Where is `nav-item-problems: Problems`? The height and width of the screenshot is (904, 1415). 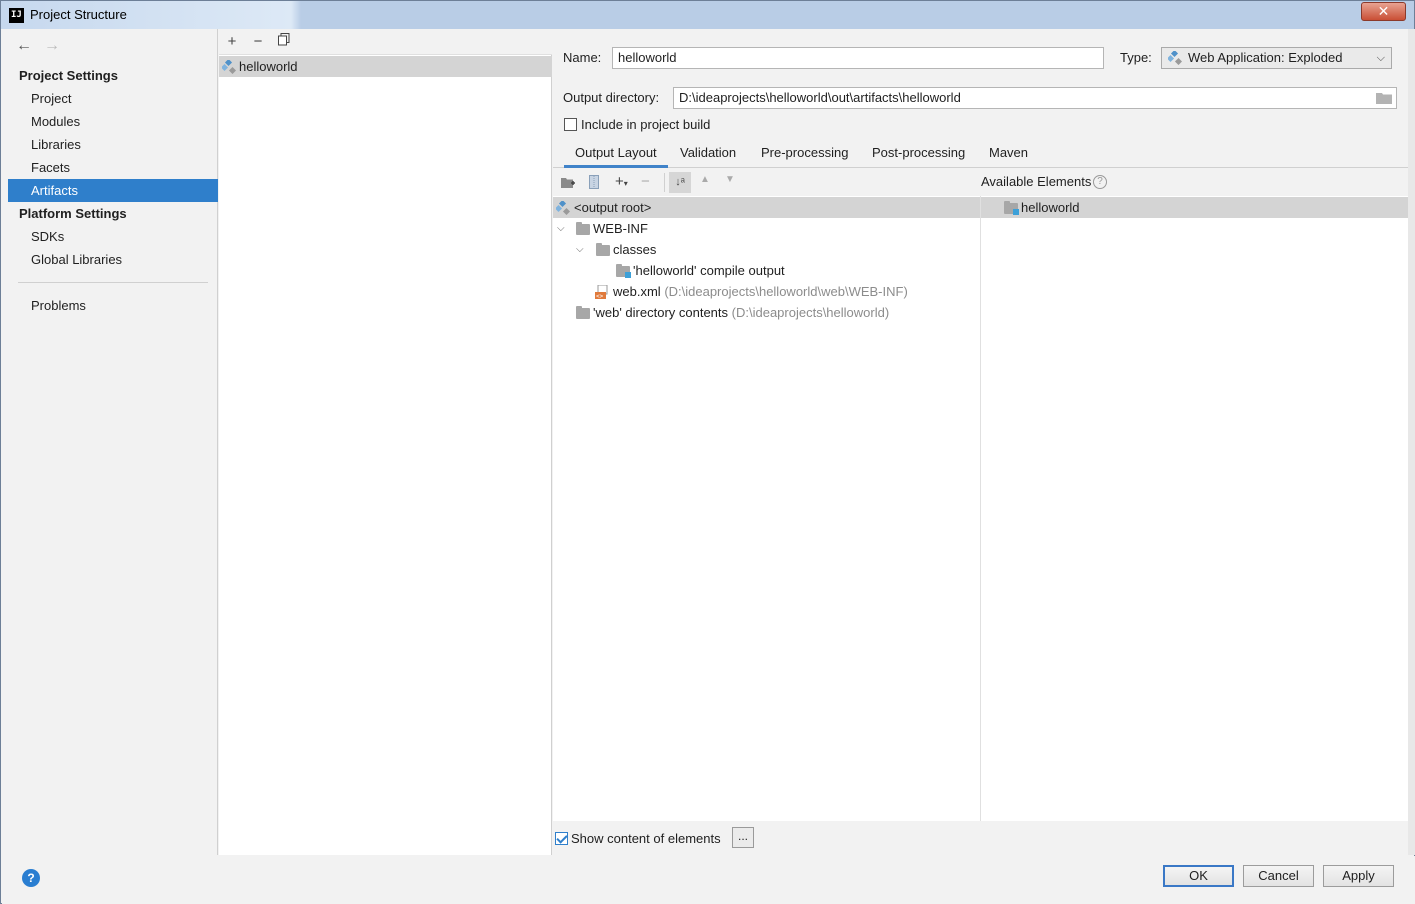
nav-item-problems: Problems is located at coordinates (113, 305).